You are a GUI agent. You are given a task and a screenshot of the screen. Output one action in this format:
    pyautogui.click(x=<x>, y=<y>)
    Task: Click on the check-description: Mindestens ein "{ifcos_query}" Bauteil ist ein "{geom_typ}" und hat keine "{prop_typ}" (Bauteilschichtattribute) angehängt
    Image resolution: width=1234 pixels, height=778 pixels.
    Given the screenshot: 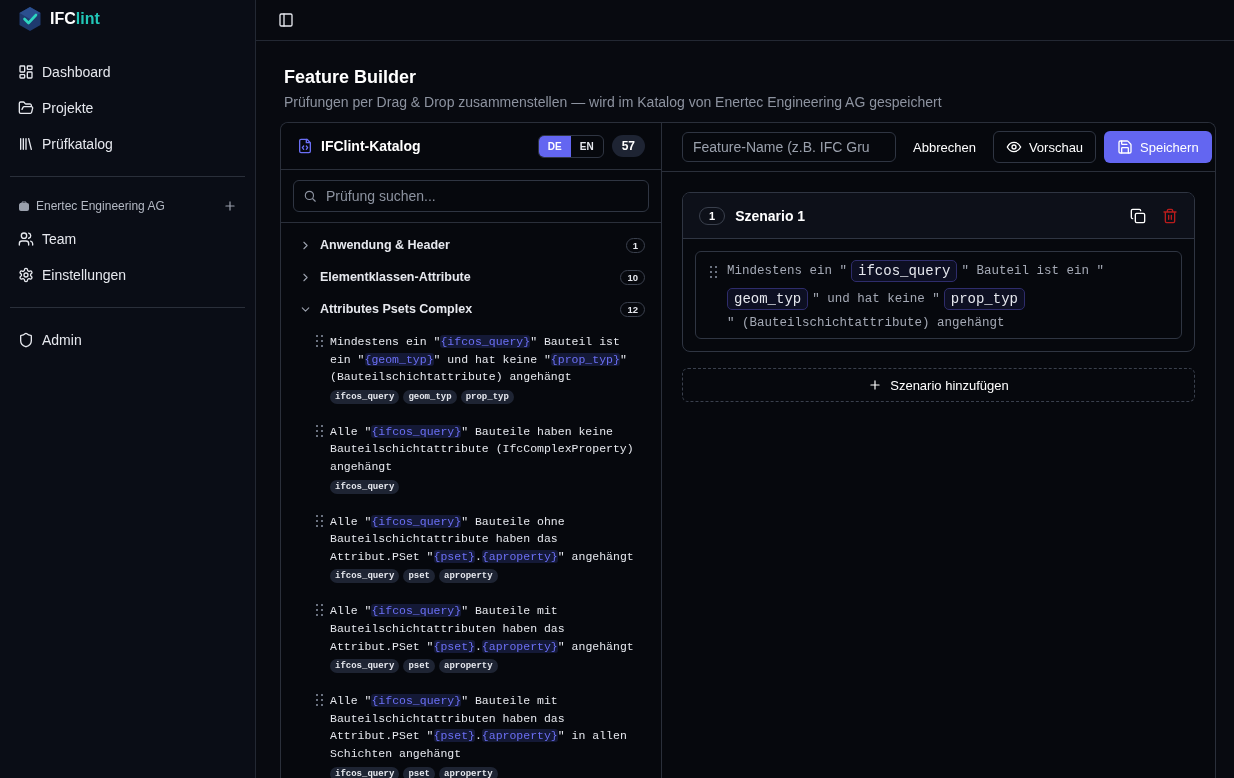 What is the action you would take?
    pyautogui.click(x=487, y=359)
    